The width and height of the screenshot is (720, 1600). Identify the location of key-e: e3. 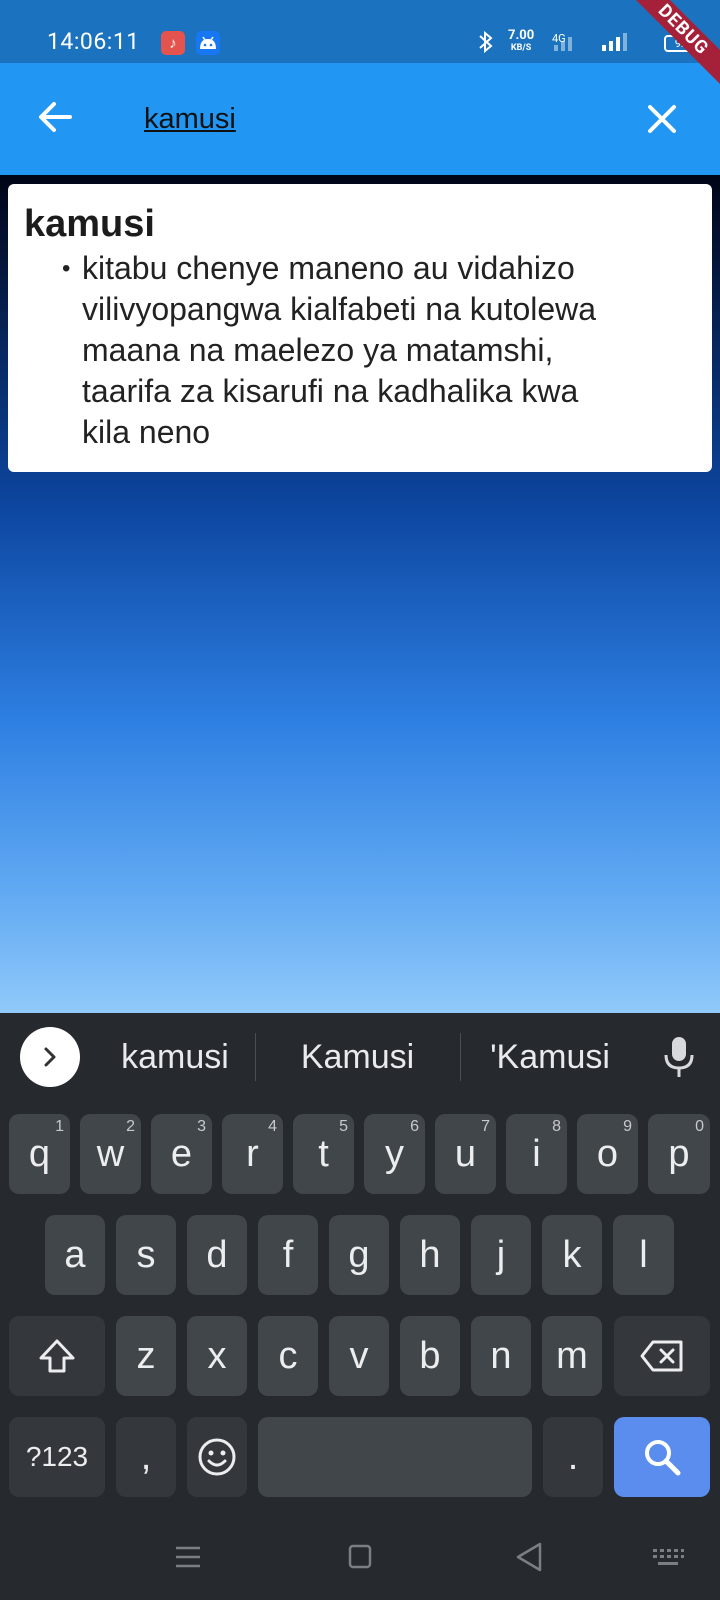
(181, 1154).